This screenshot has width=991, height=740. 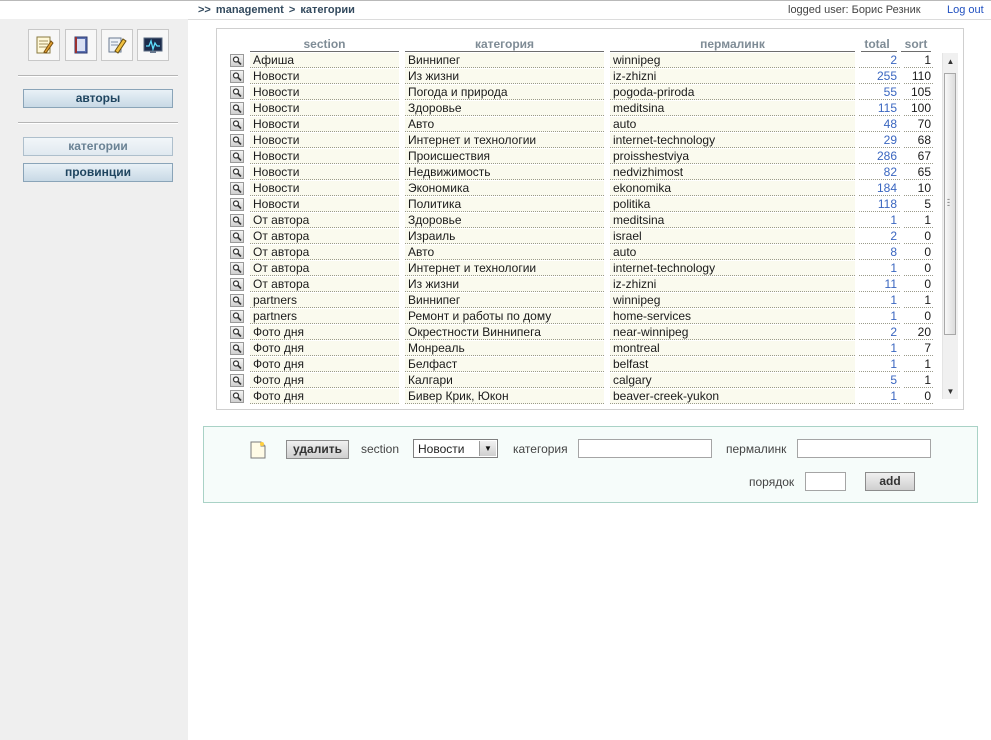 I want to click on column-header-permalink: пермалинк, so click(x=732, y=44).